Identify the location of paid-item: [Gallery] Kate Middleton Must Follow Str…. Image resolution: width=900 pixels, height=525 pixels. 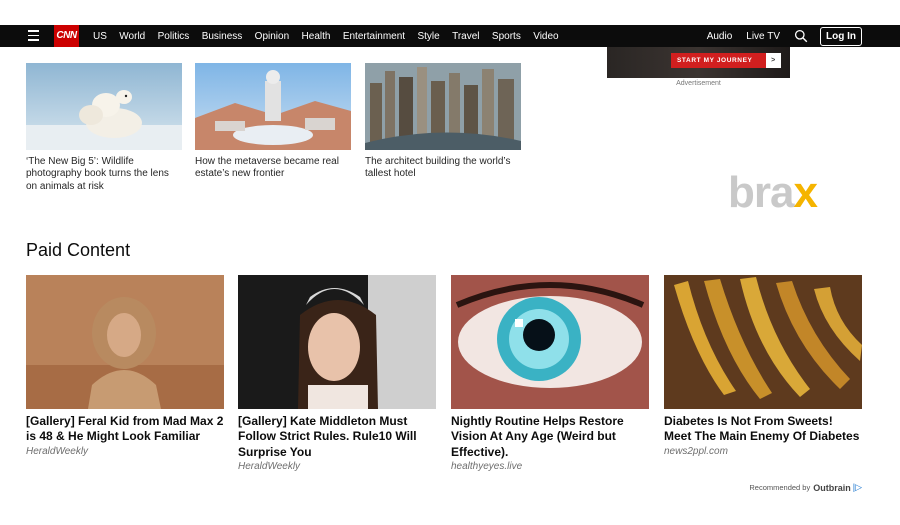
(337, 373).